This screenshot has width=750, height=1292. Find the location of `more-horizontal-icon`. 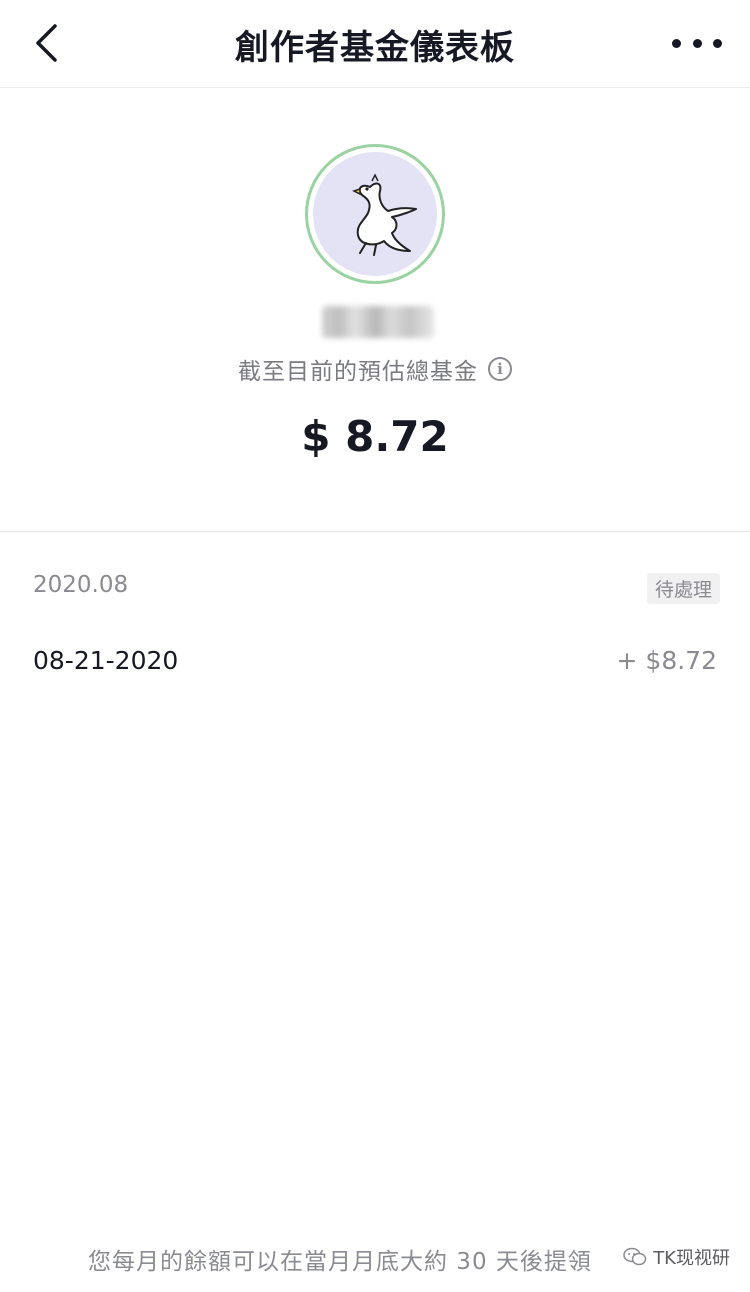

more-horizontal-icon is located at coordinates (676, 43).